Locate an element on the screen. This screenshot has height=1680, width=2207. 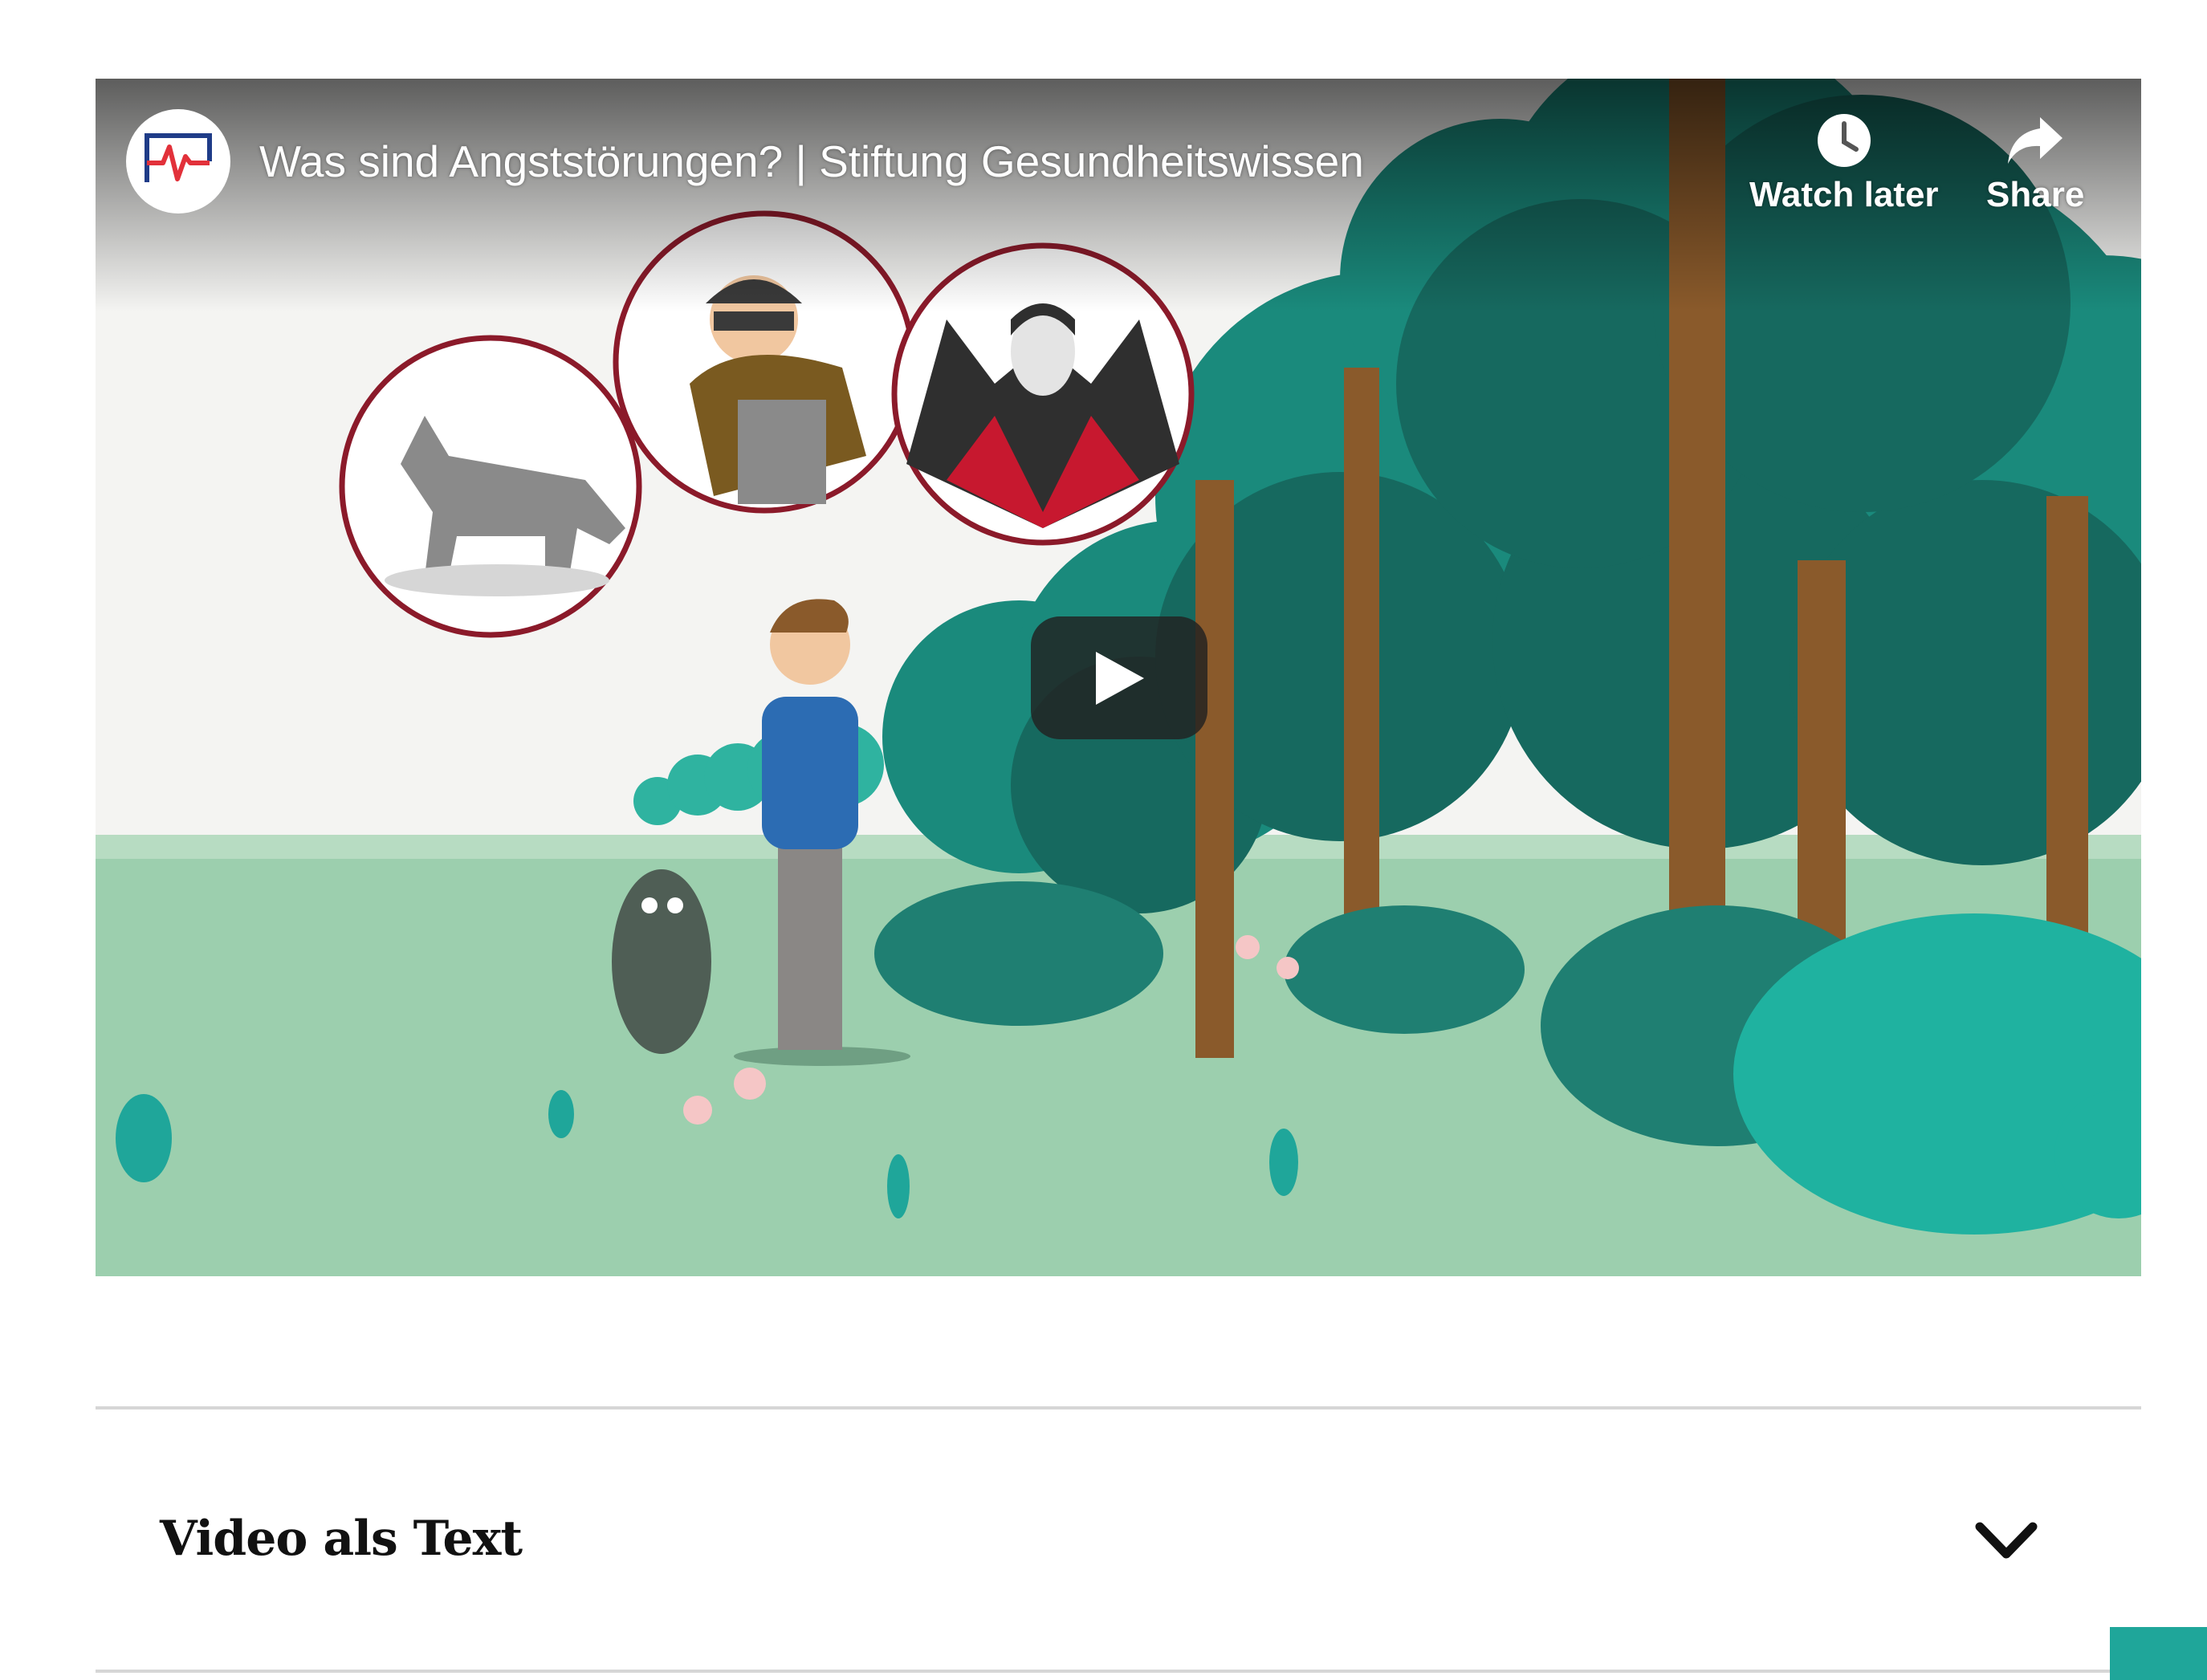
play-icon is located at coordinates (1120, 678).